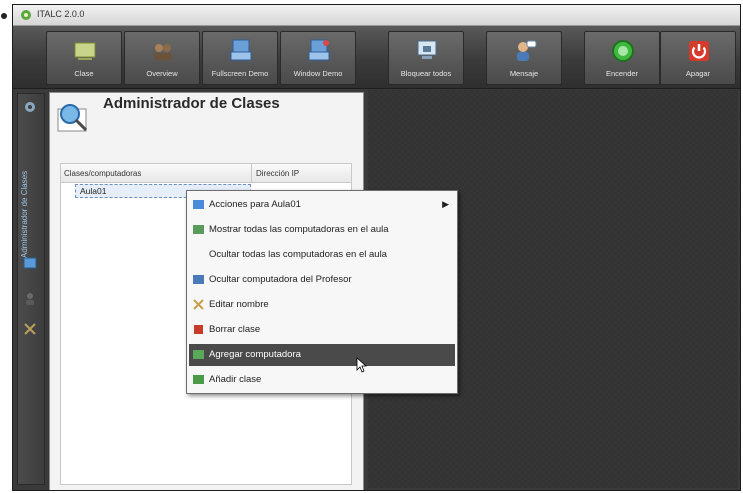  I want to click on overview-button-label: Overview, so click(162, 73).